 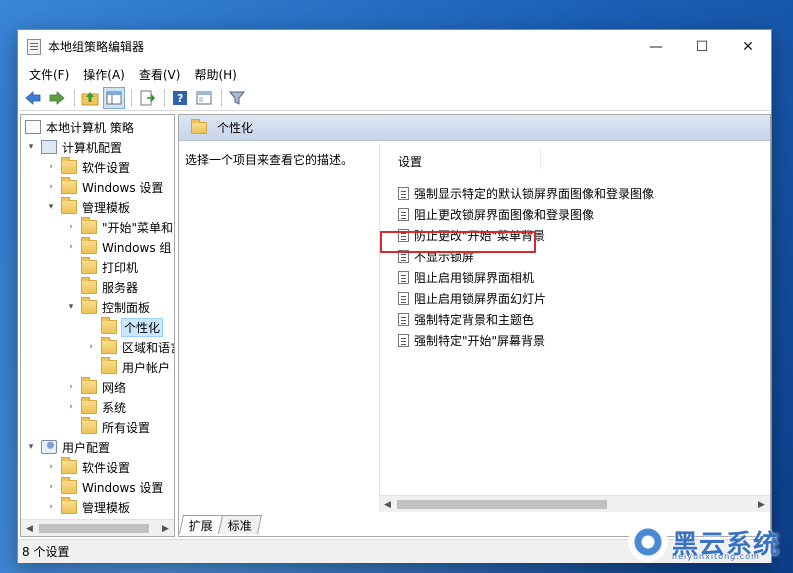 I want to click on back-icon, so click(x=33, y=98).